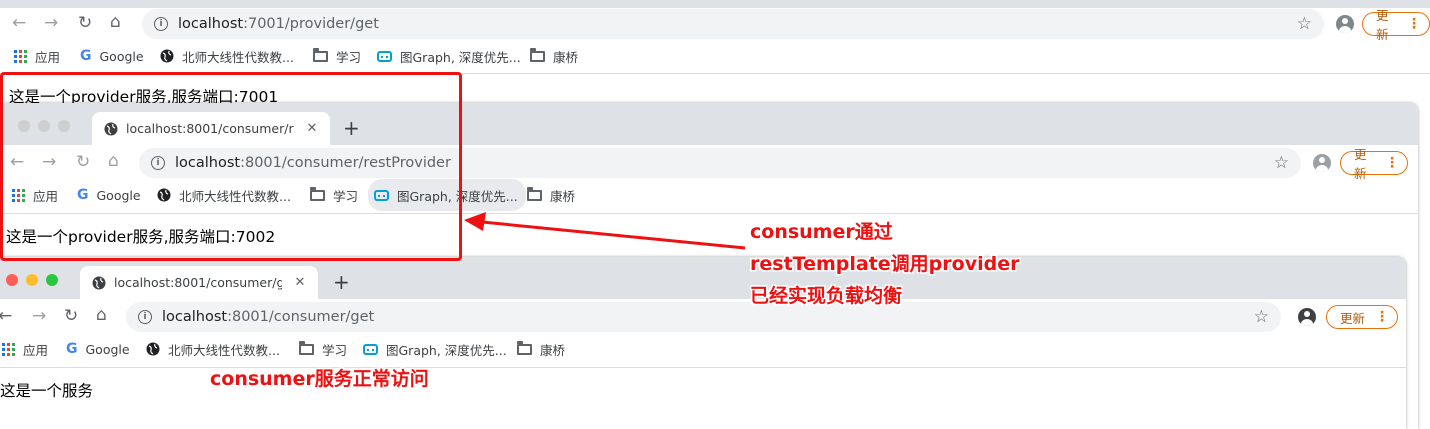 This screenshot has height=429, width=1430. I want to click on url-path: :8001/consumer/get, so click(301, 317).